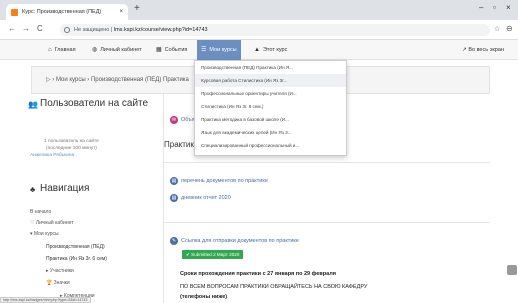 This screenshot has height=303, width=518. What do you see at coordinates (33, 104) in the screenshot?
I see `users-icon: 👥` at bounding box center [33, 104].